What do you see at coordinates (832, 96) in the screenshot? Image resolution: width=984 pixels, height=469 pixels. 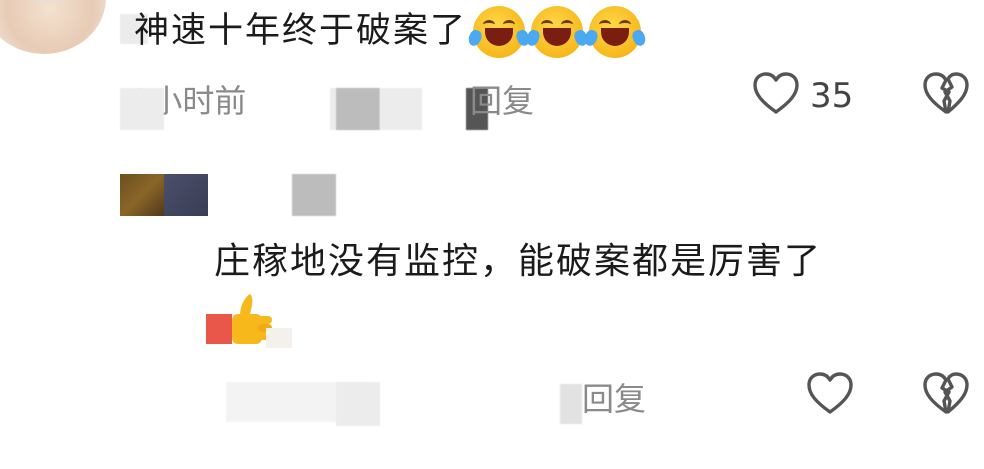 I see `like-count: 35` at bounding box center [832, 96].